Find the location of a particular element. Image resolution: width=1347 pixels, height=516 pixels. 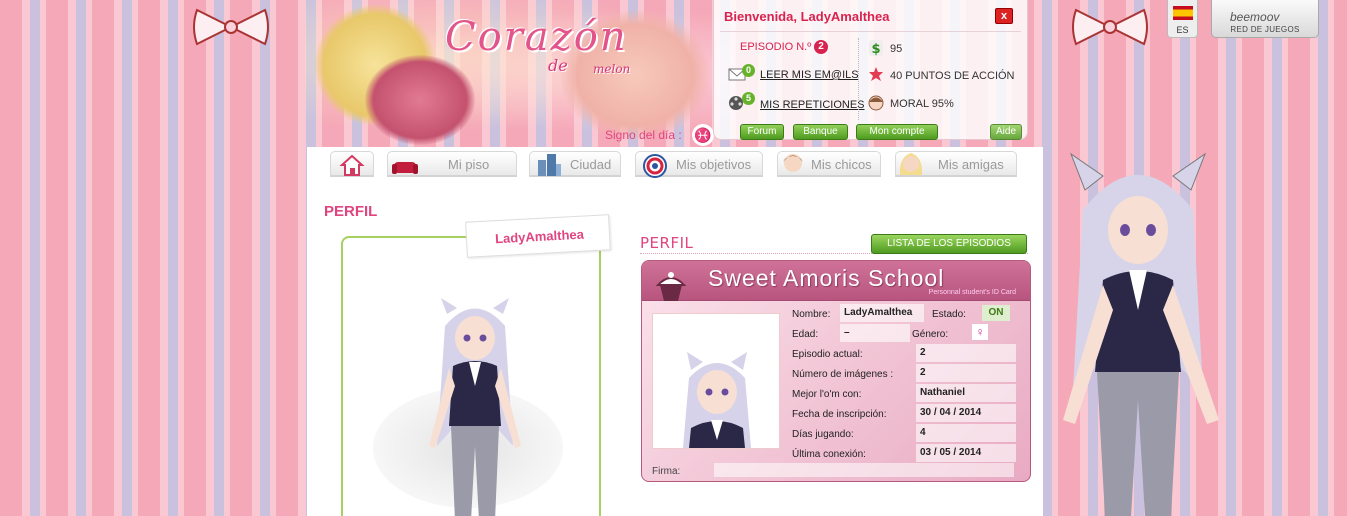

boy-avatar-icon is located at coordinates (793, 163).